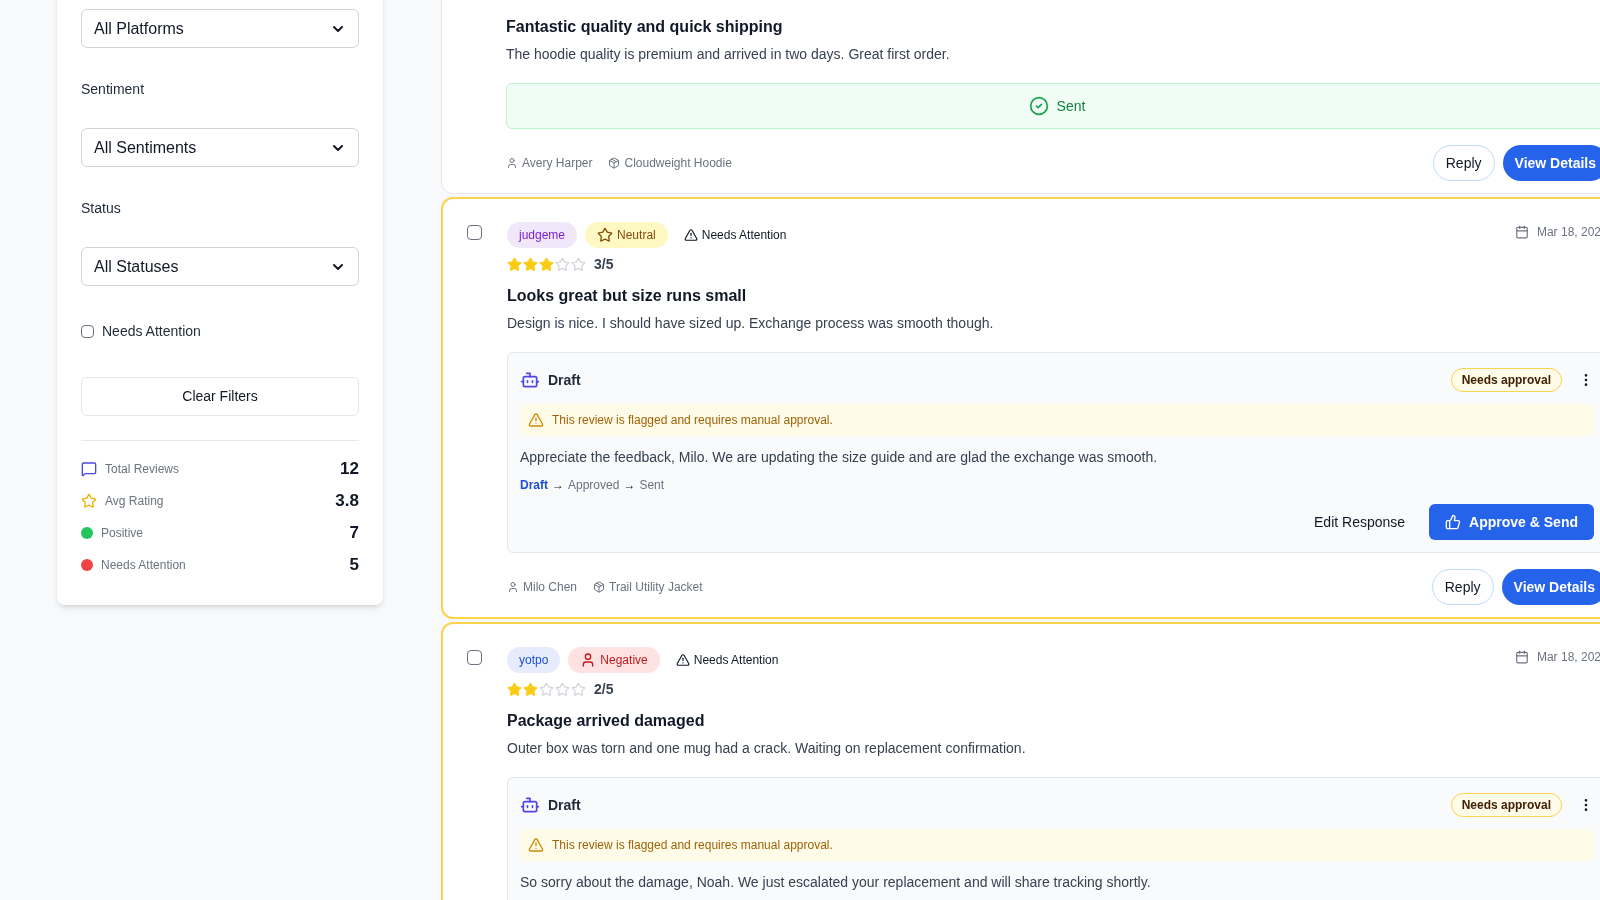 The width and height of the screenshot is (1600, 900). What do you see at coordinates (354, 565) in the screenshot?
I see `stat-value: 5` at bounding box center [354, 565].